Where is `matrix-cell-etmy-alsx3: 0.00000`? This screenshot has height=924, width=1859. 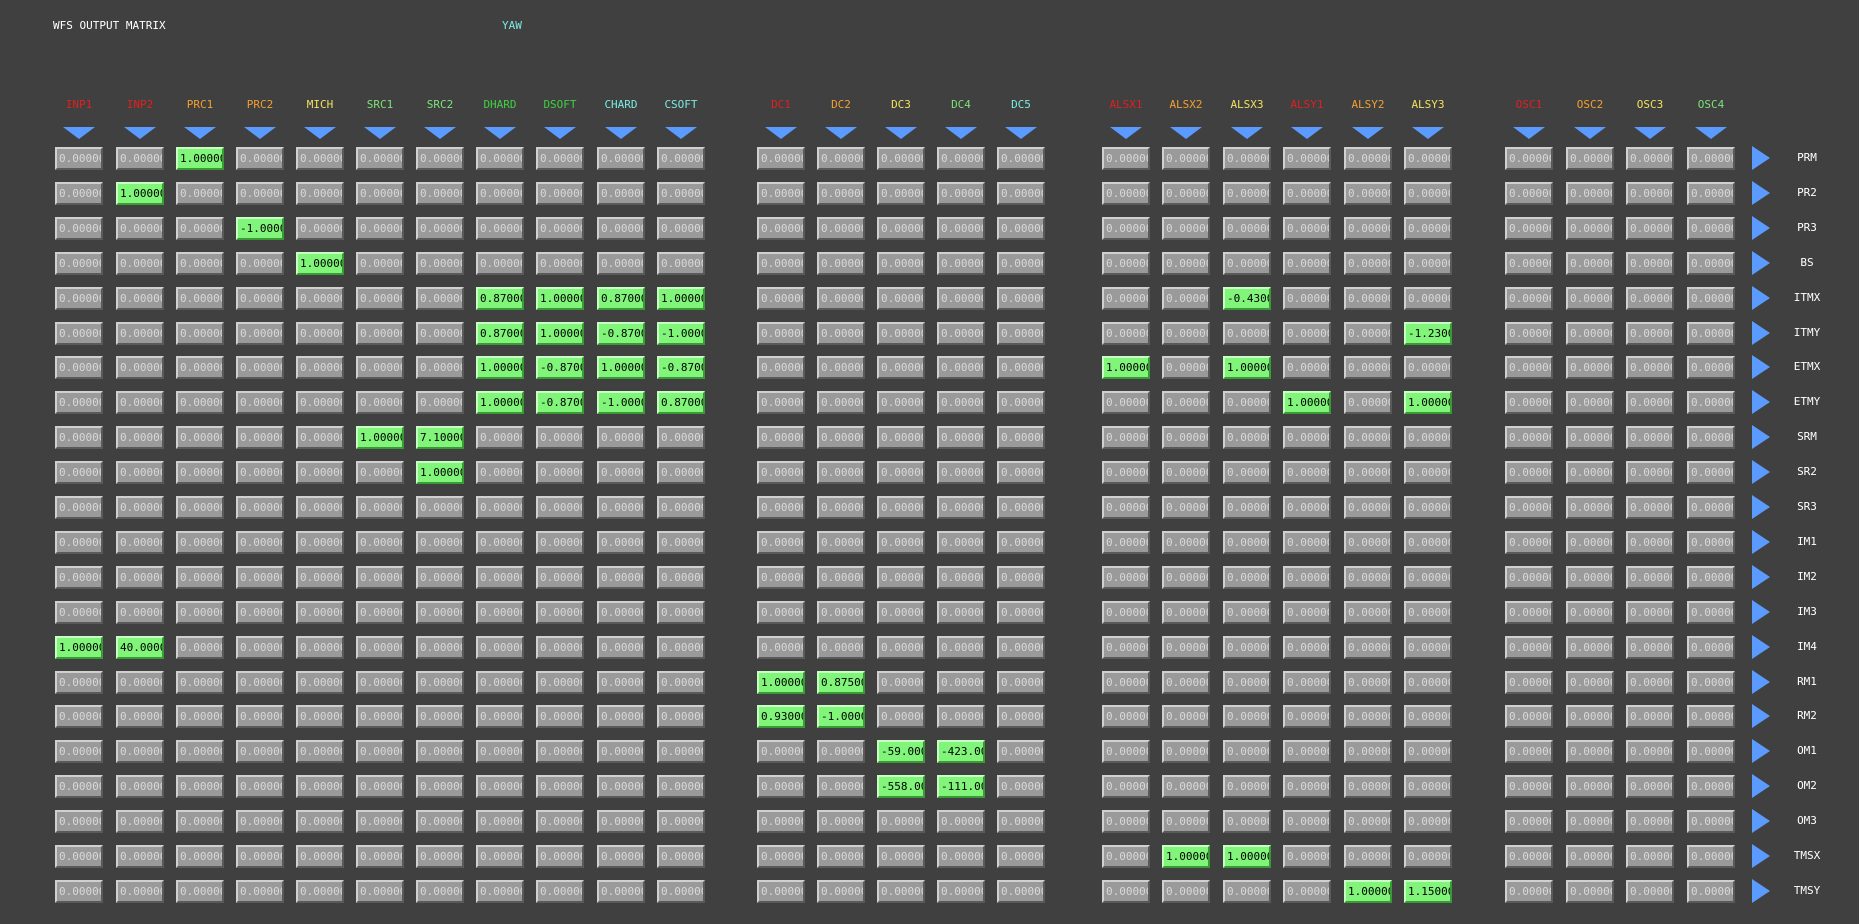 matrix-cell-etmy-alsx3: 0.00000 is located at coordinates (1247, 402).